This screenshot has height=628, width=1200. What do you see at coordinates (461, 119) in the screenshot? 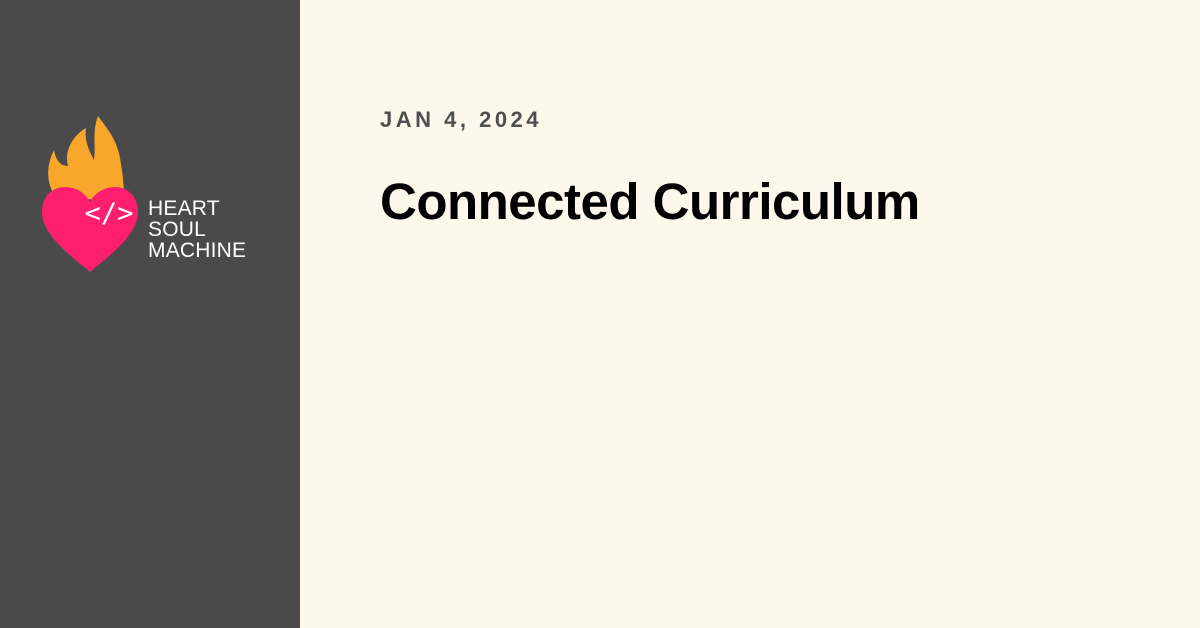
I see `post-date: JAN 4, 2024` at bounding box center [461, 119].